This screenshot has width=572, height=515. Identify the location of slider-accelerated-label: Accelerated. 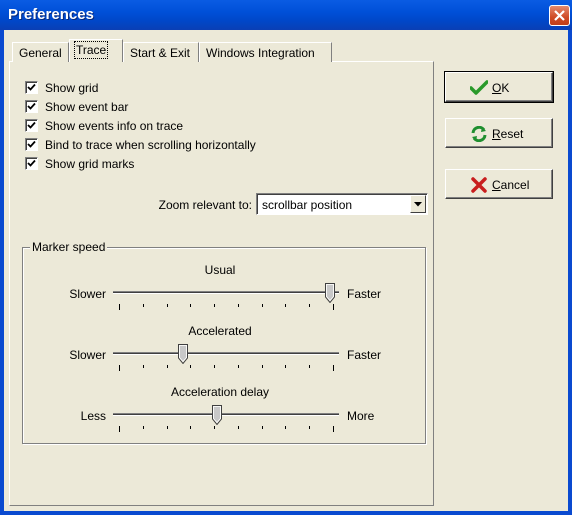
(220, 331).